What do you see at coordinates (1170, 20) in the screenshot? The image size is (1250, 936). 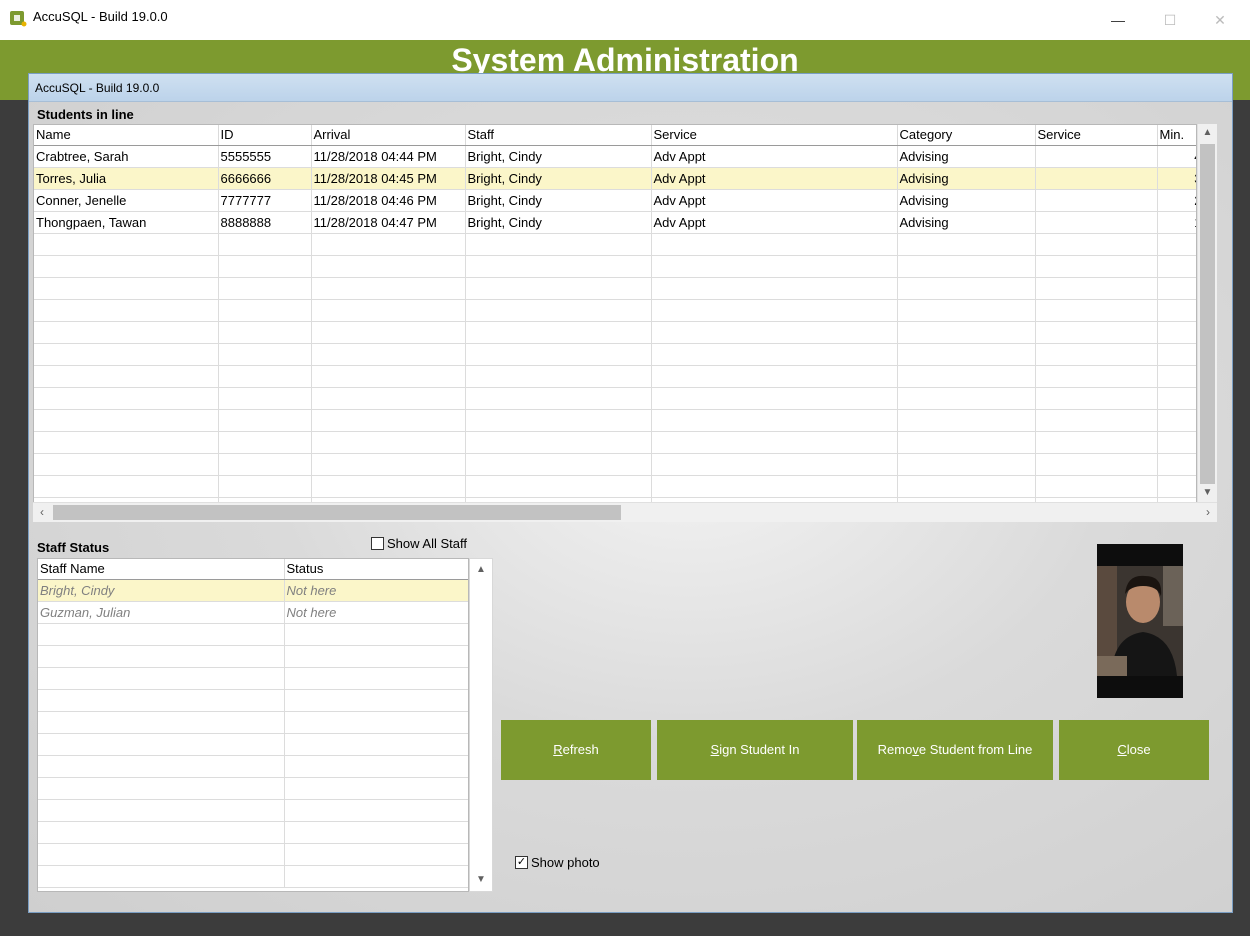 I see `maximize-button: ☐` at bounding box center [1170, 20].